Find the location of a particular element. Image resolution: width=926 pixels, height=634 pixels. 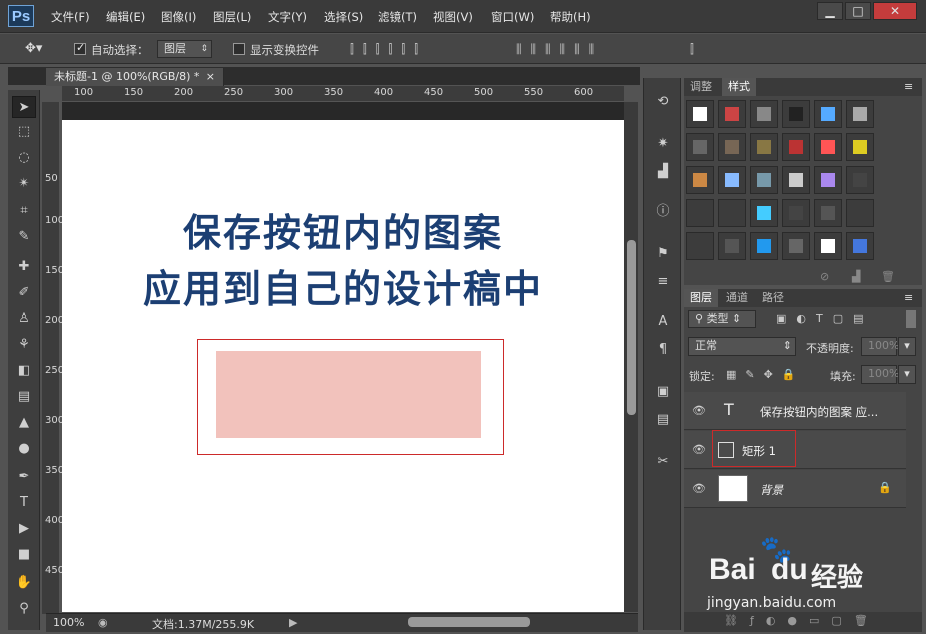

layer-filter-dropdown: ⚲ 类型 ⇕ is located at coordinates (722, 319).